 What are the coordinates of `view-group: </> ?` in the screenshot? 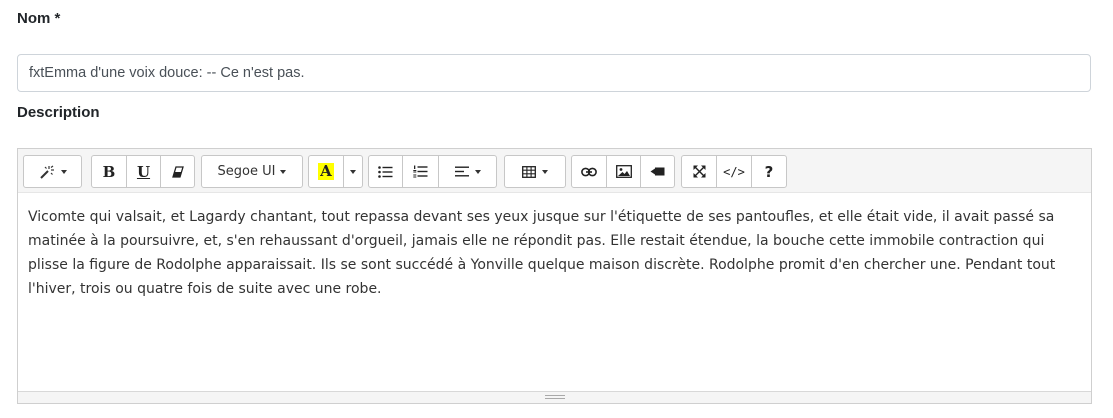 It's located at (734, 171).